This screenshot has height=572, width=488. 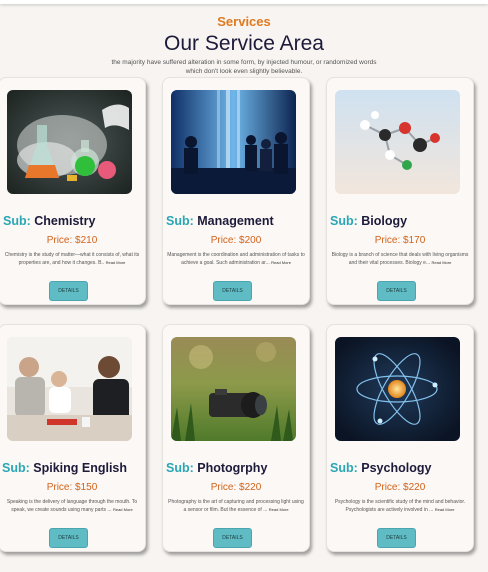 What do you see at coordinates (233, 389) in the screenshot?
I see `camera-on-grass-image` at bounding box center [233, 389].